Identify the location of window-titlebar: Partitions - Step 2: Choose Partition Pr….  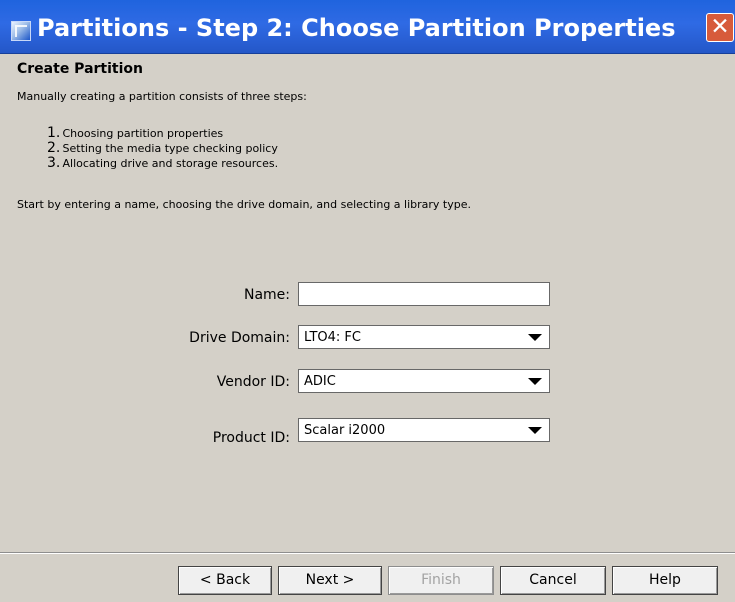
(367, 27).